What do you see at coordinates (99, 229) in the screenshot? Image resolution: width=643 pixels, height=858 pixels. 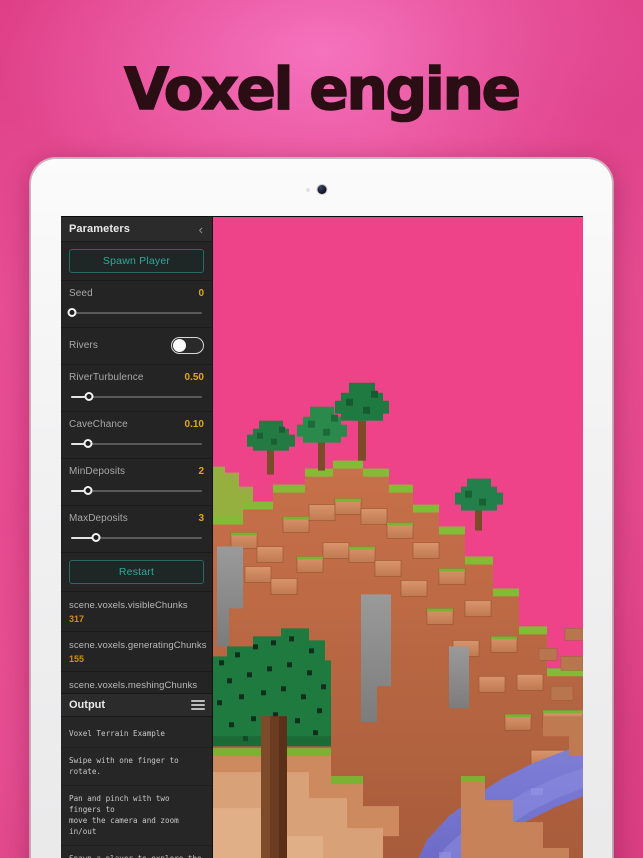 I see `parameters-title: Parameters` at bounding box center [99, 229].